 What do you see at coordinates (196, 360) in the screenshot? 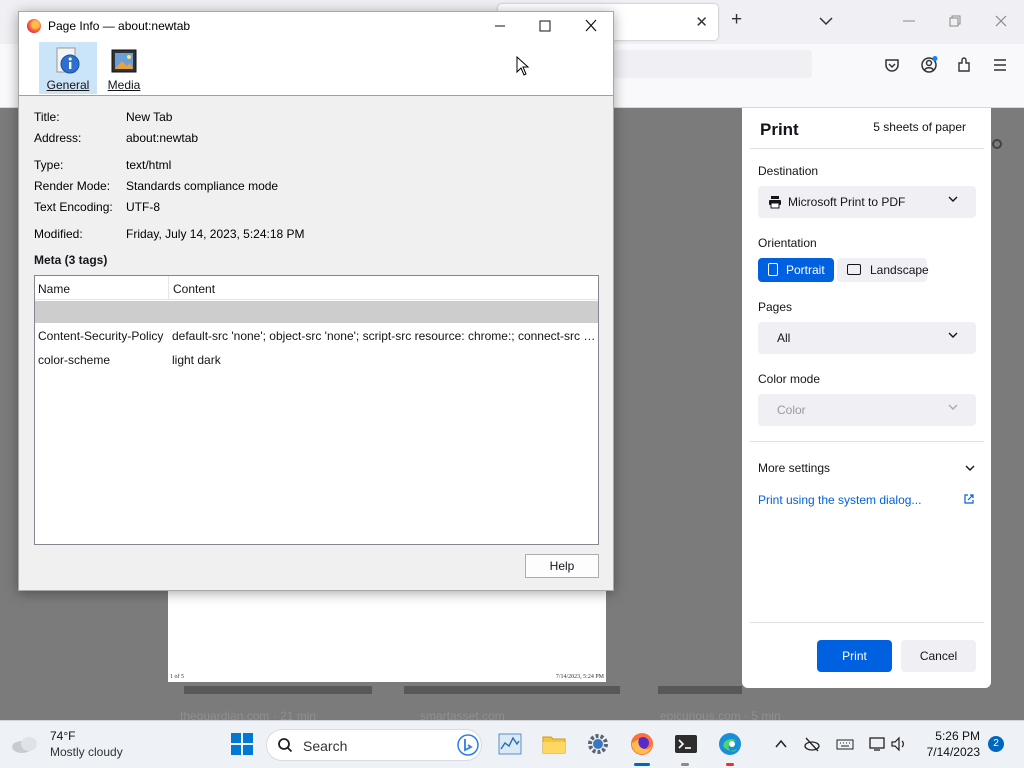
I see `meta-content-cell: light dark` at bounding box center [196, 360].